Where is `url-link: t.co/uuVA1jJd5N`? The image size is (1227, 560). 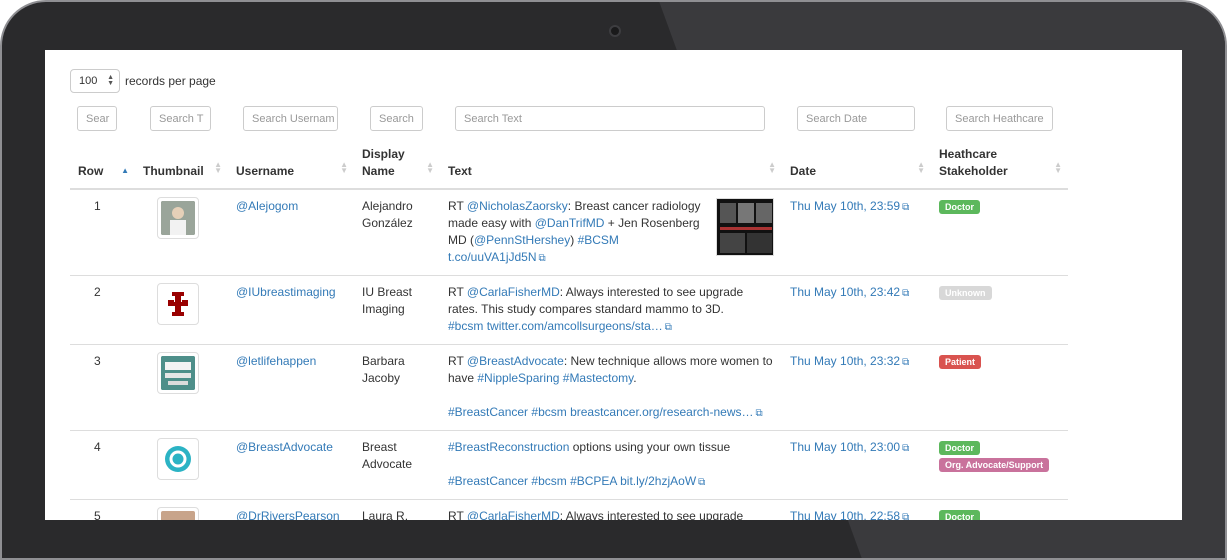
url-link: t.co/uuVA1jJd5N is located at coordinates (492, 257).